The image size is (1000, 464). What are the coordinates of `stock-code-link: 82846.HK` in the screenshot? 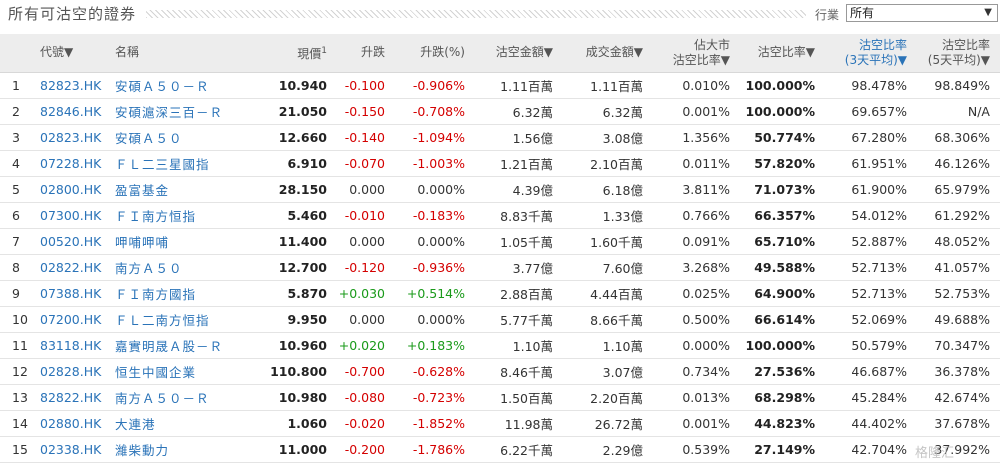 It's located at (77, 111).